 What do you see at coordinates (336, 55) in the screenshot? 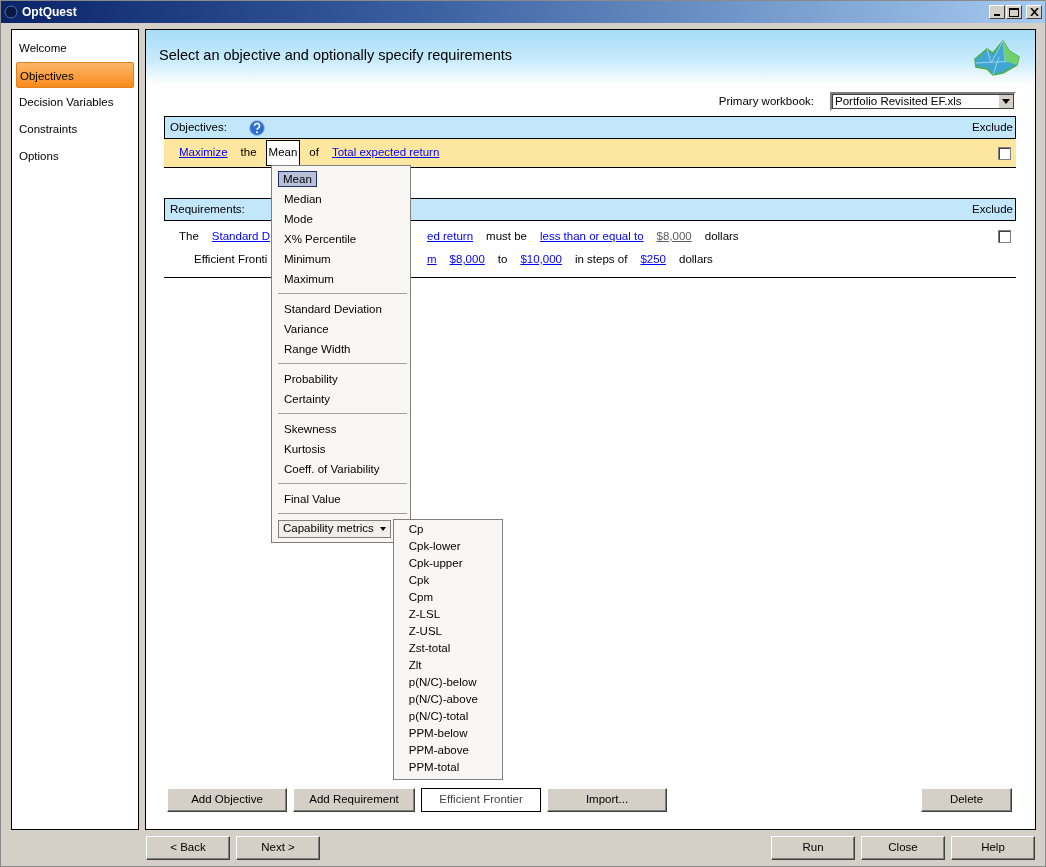
I see `page-heading: Select an objective and optionally specify requirements` at bounding box center [336, 55].